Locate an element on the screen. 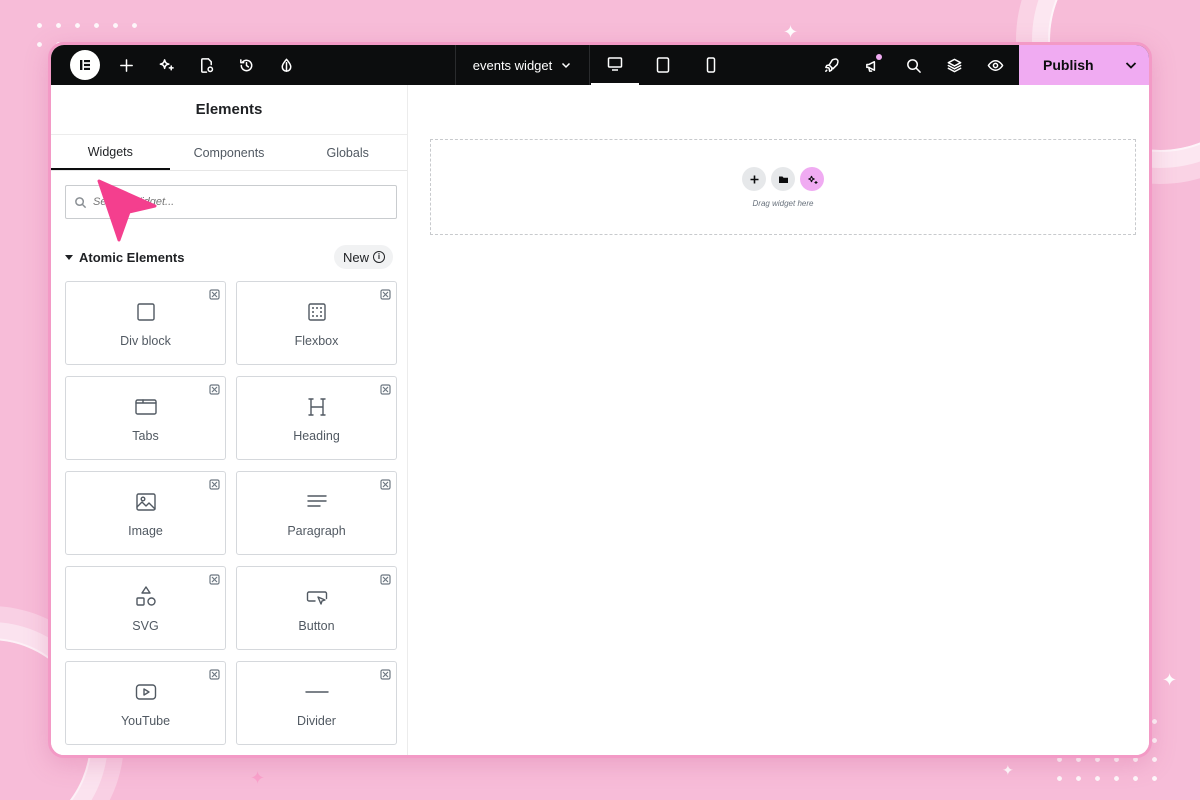 Image resolution: width=1200 pixels, height=800 pixels. widget-label: Heading is located at coordinates (316, 436).